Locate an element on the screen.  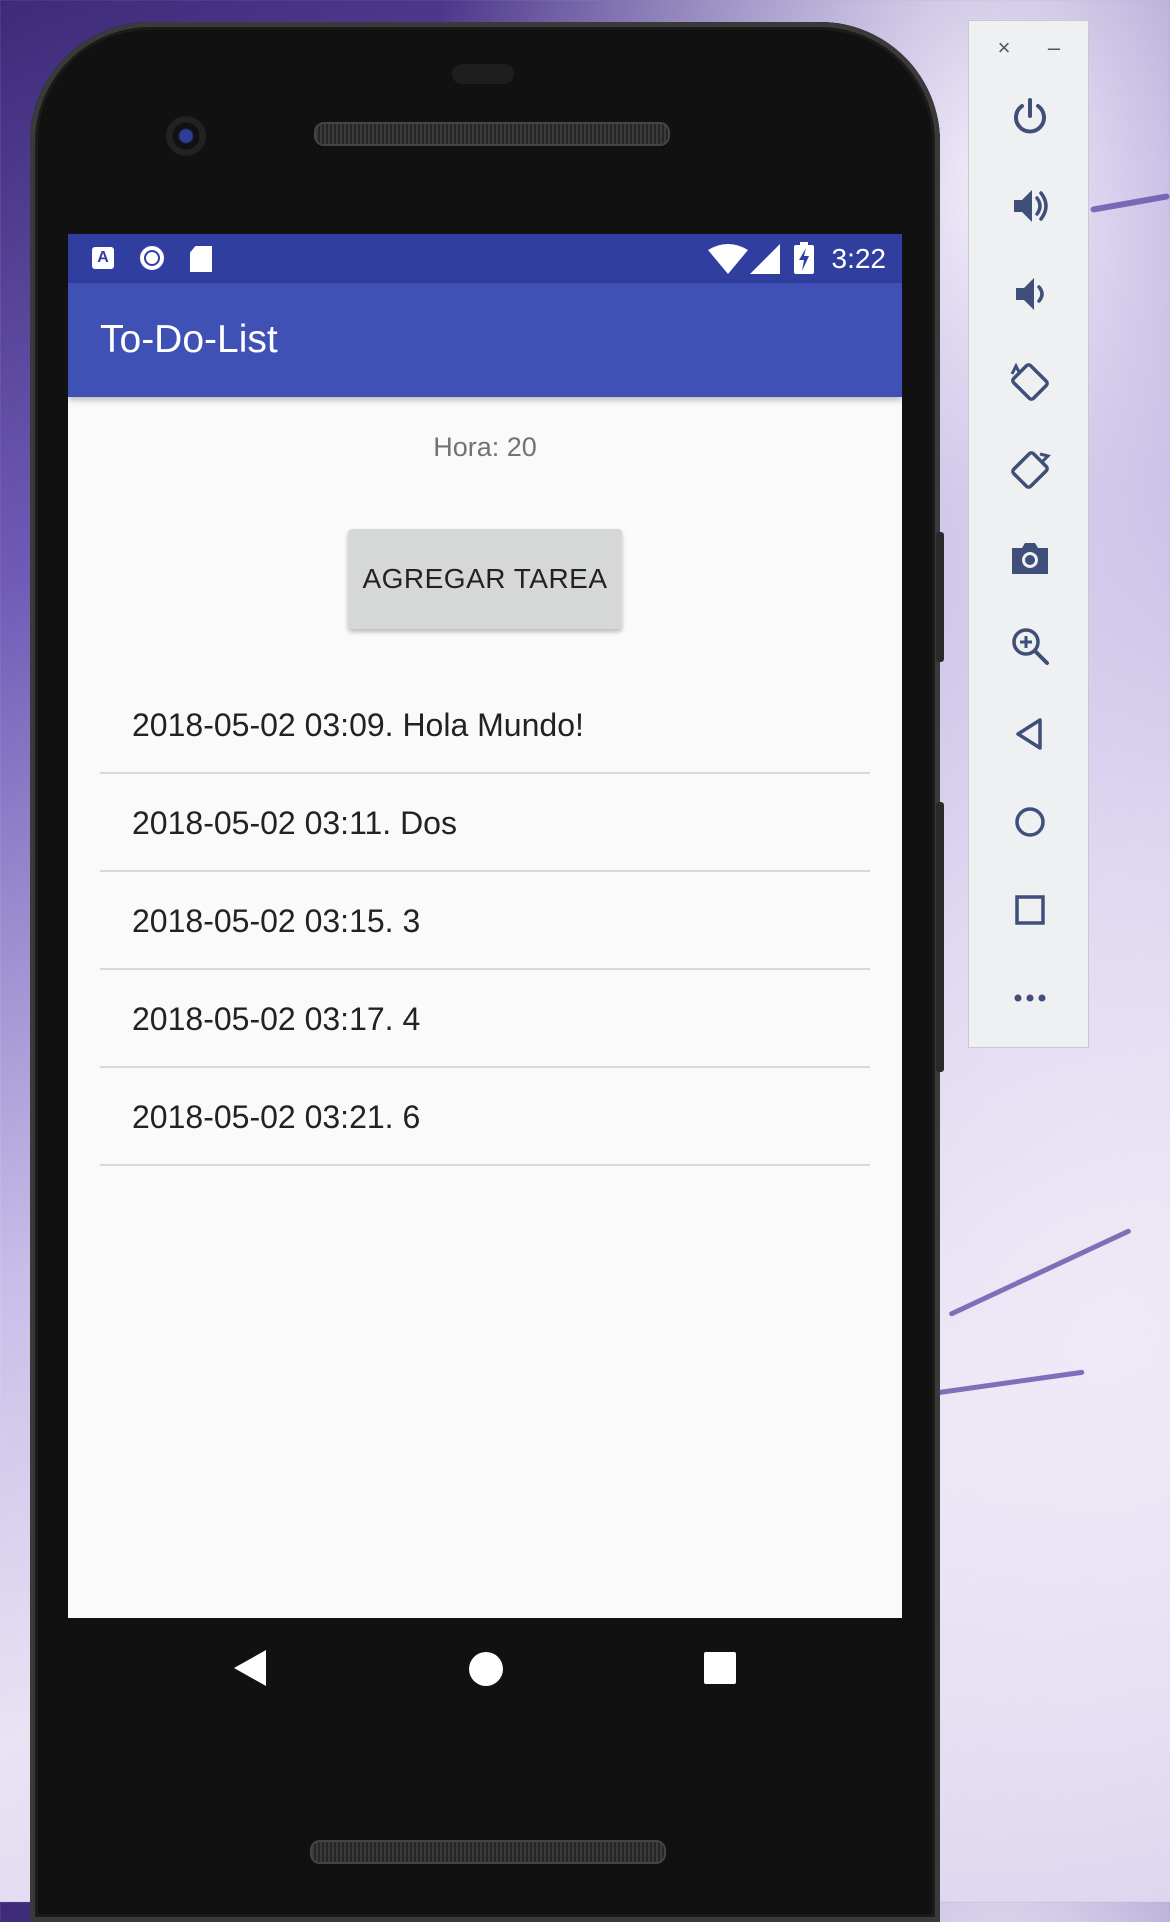
proximity-sensor is located at coordinates (483, 74).